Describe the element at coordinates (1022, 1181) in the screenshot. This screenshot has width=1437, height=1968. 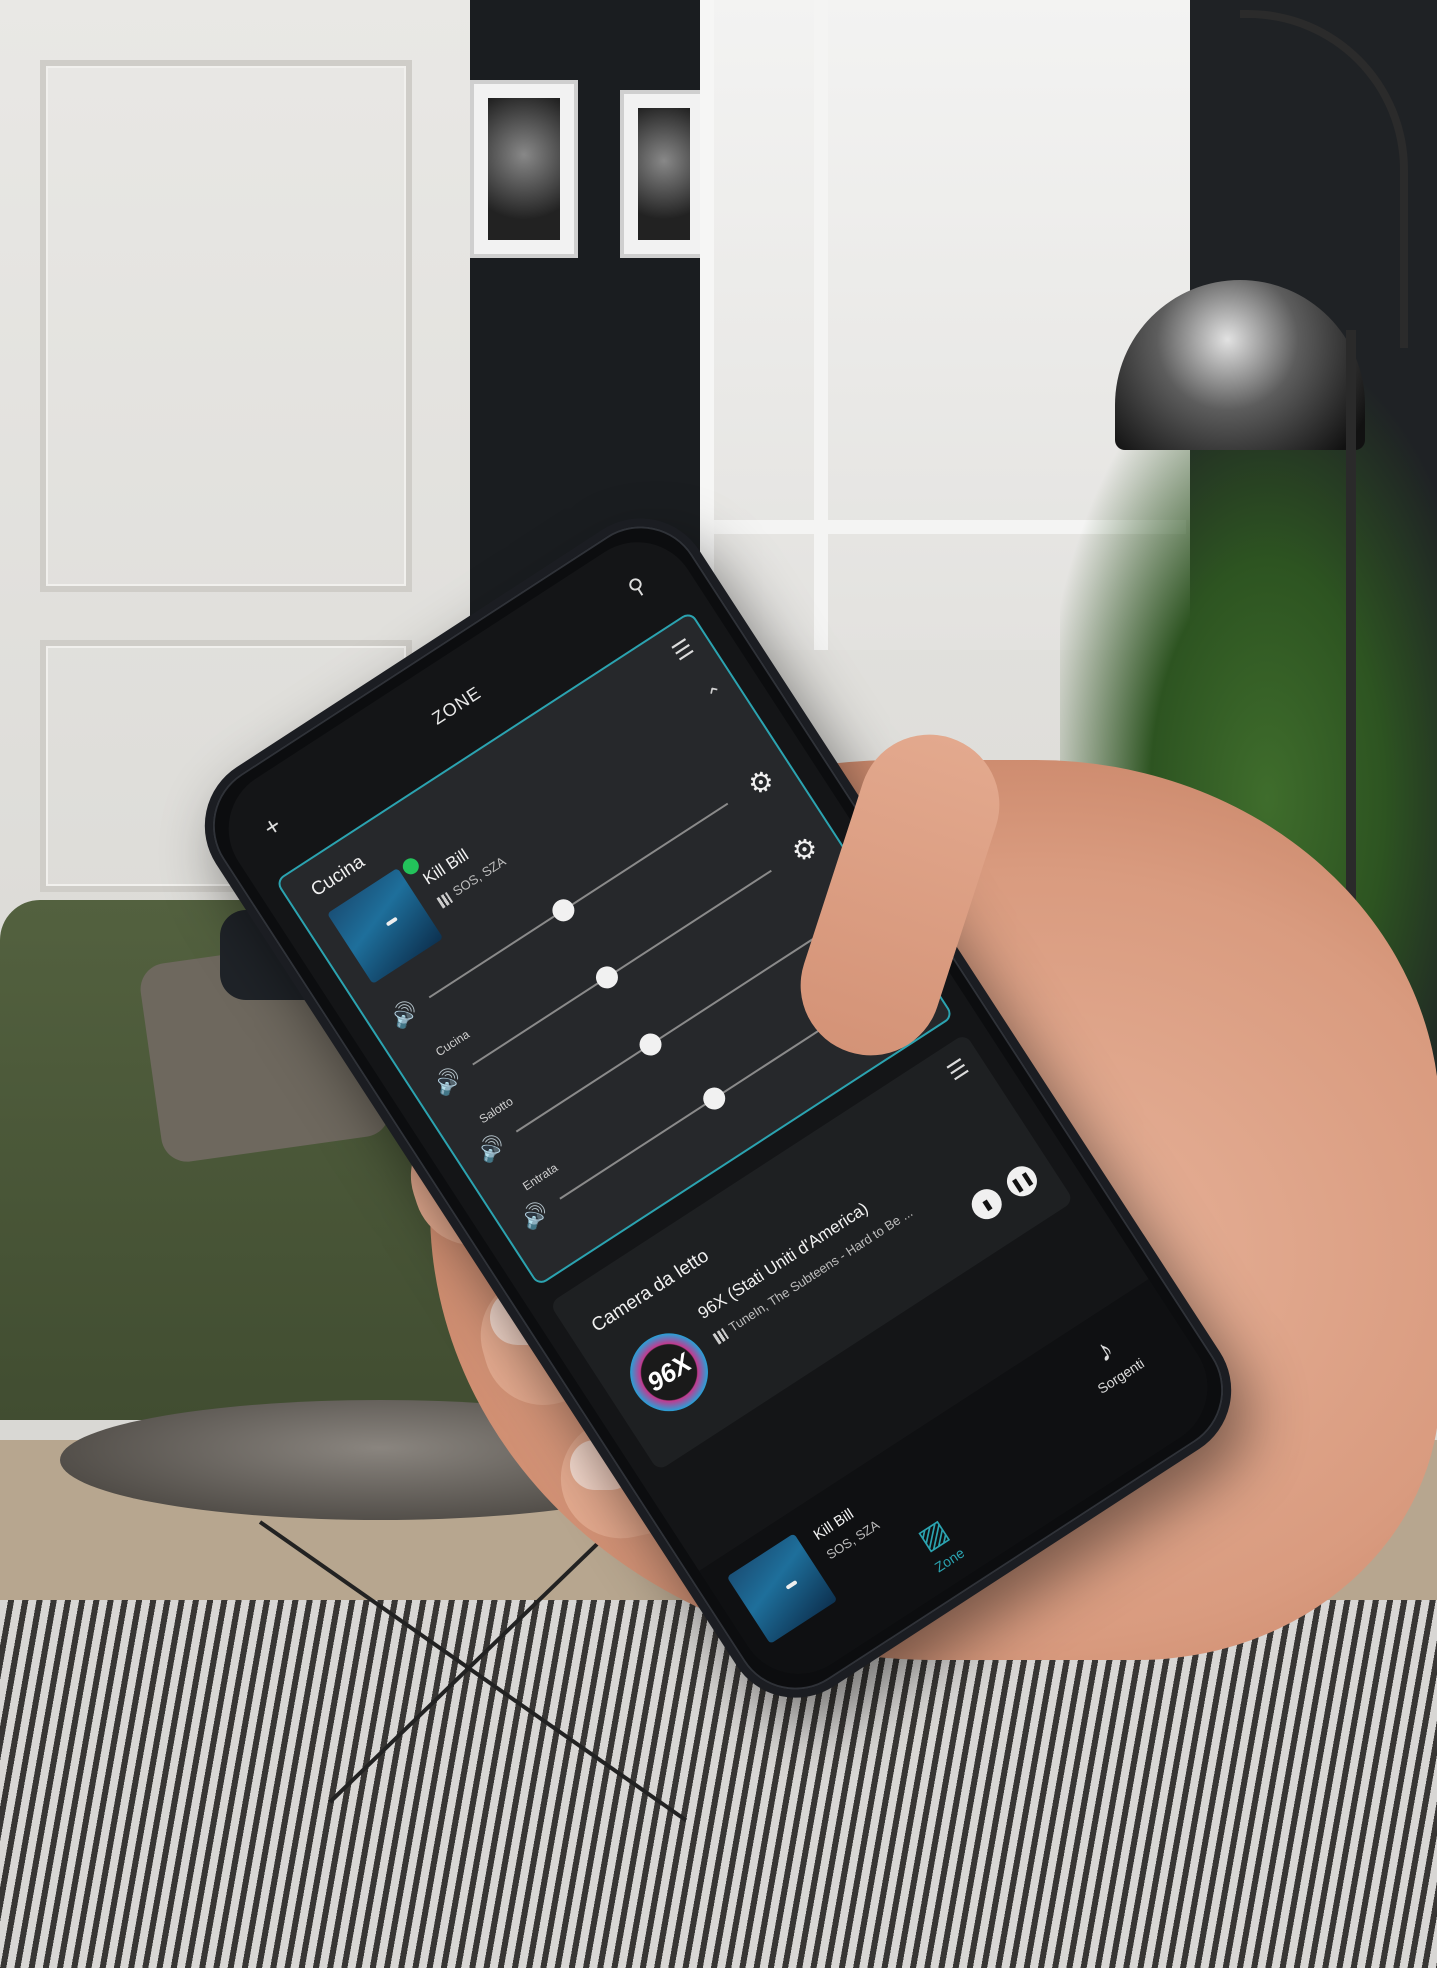
I see `pause-button: ❚❚` at that location.